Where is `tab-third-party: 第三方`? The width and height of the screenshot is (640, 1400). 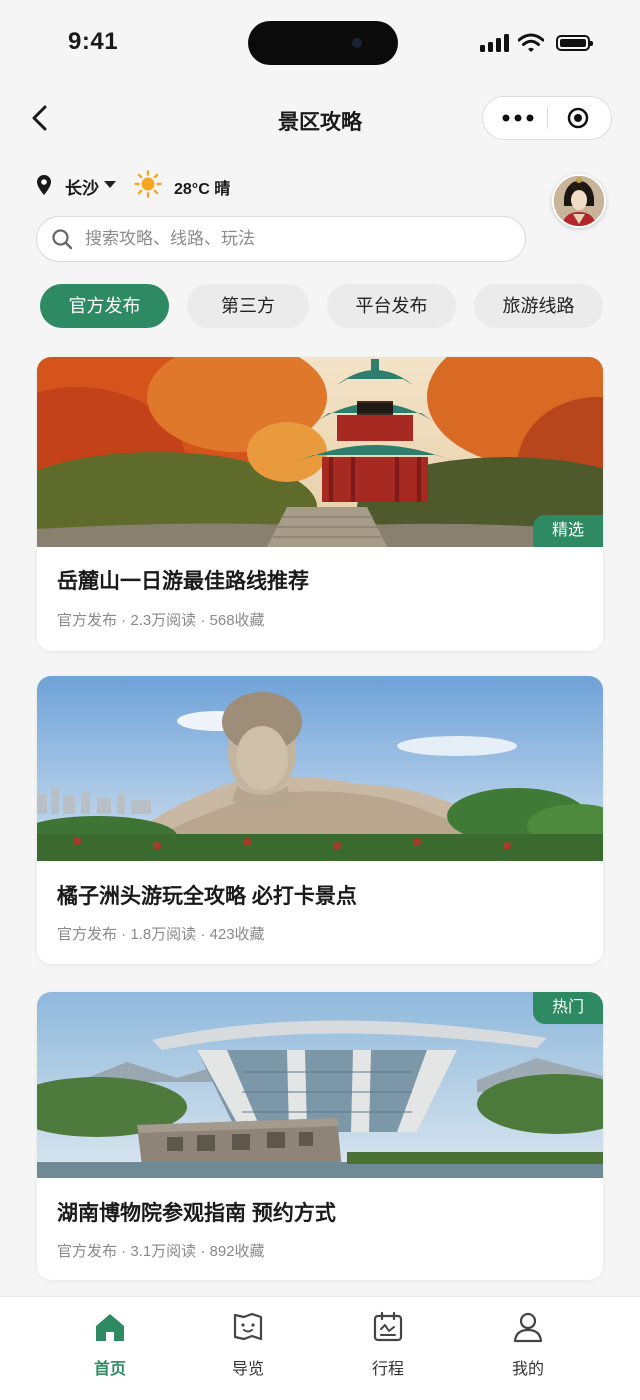
tab-third-party: 第三方 is located at coordinates (248, 306).